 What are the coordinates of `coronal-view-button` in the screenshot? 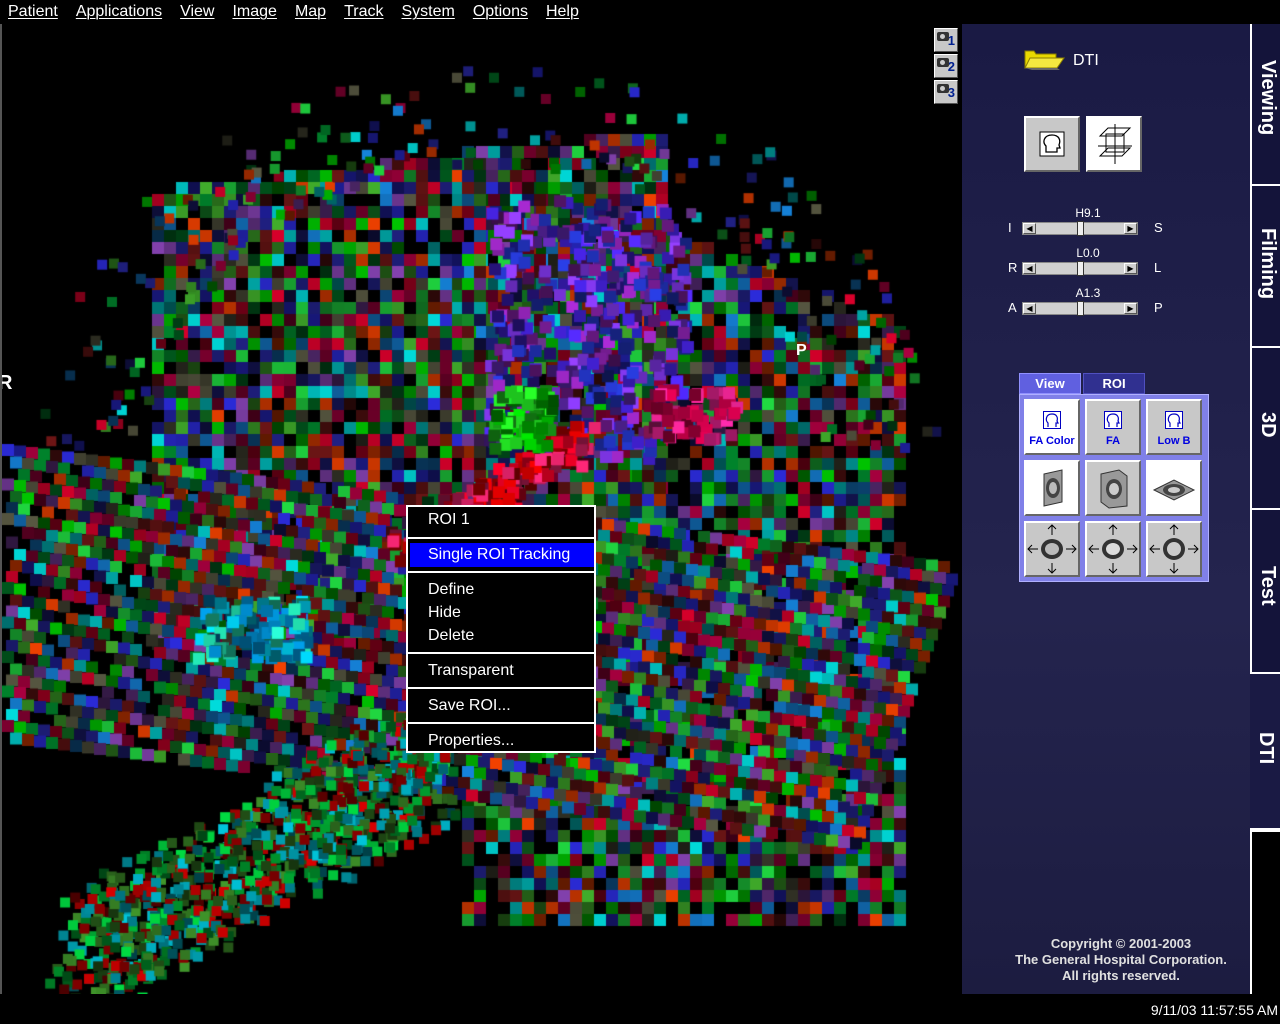 It's located at (1113, 488).